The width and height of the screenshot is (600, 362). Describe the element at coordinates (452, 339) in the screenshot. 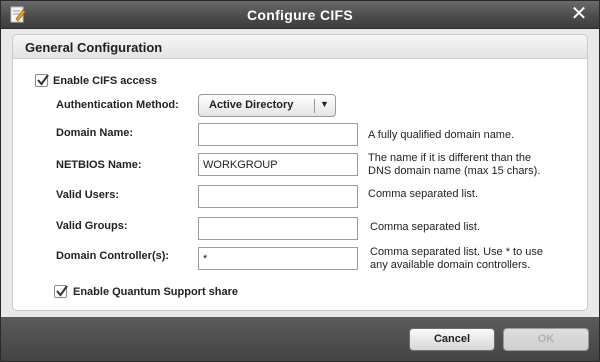

I see `cancel-button: Cancel` at that location.